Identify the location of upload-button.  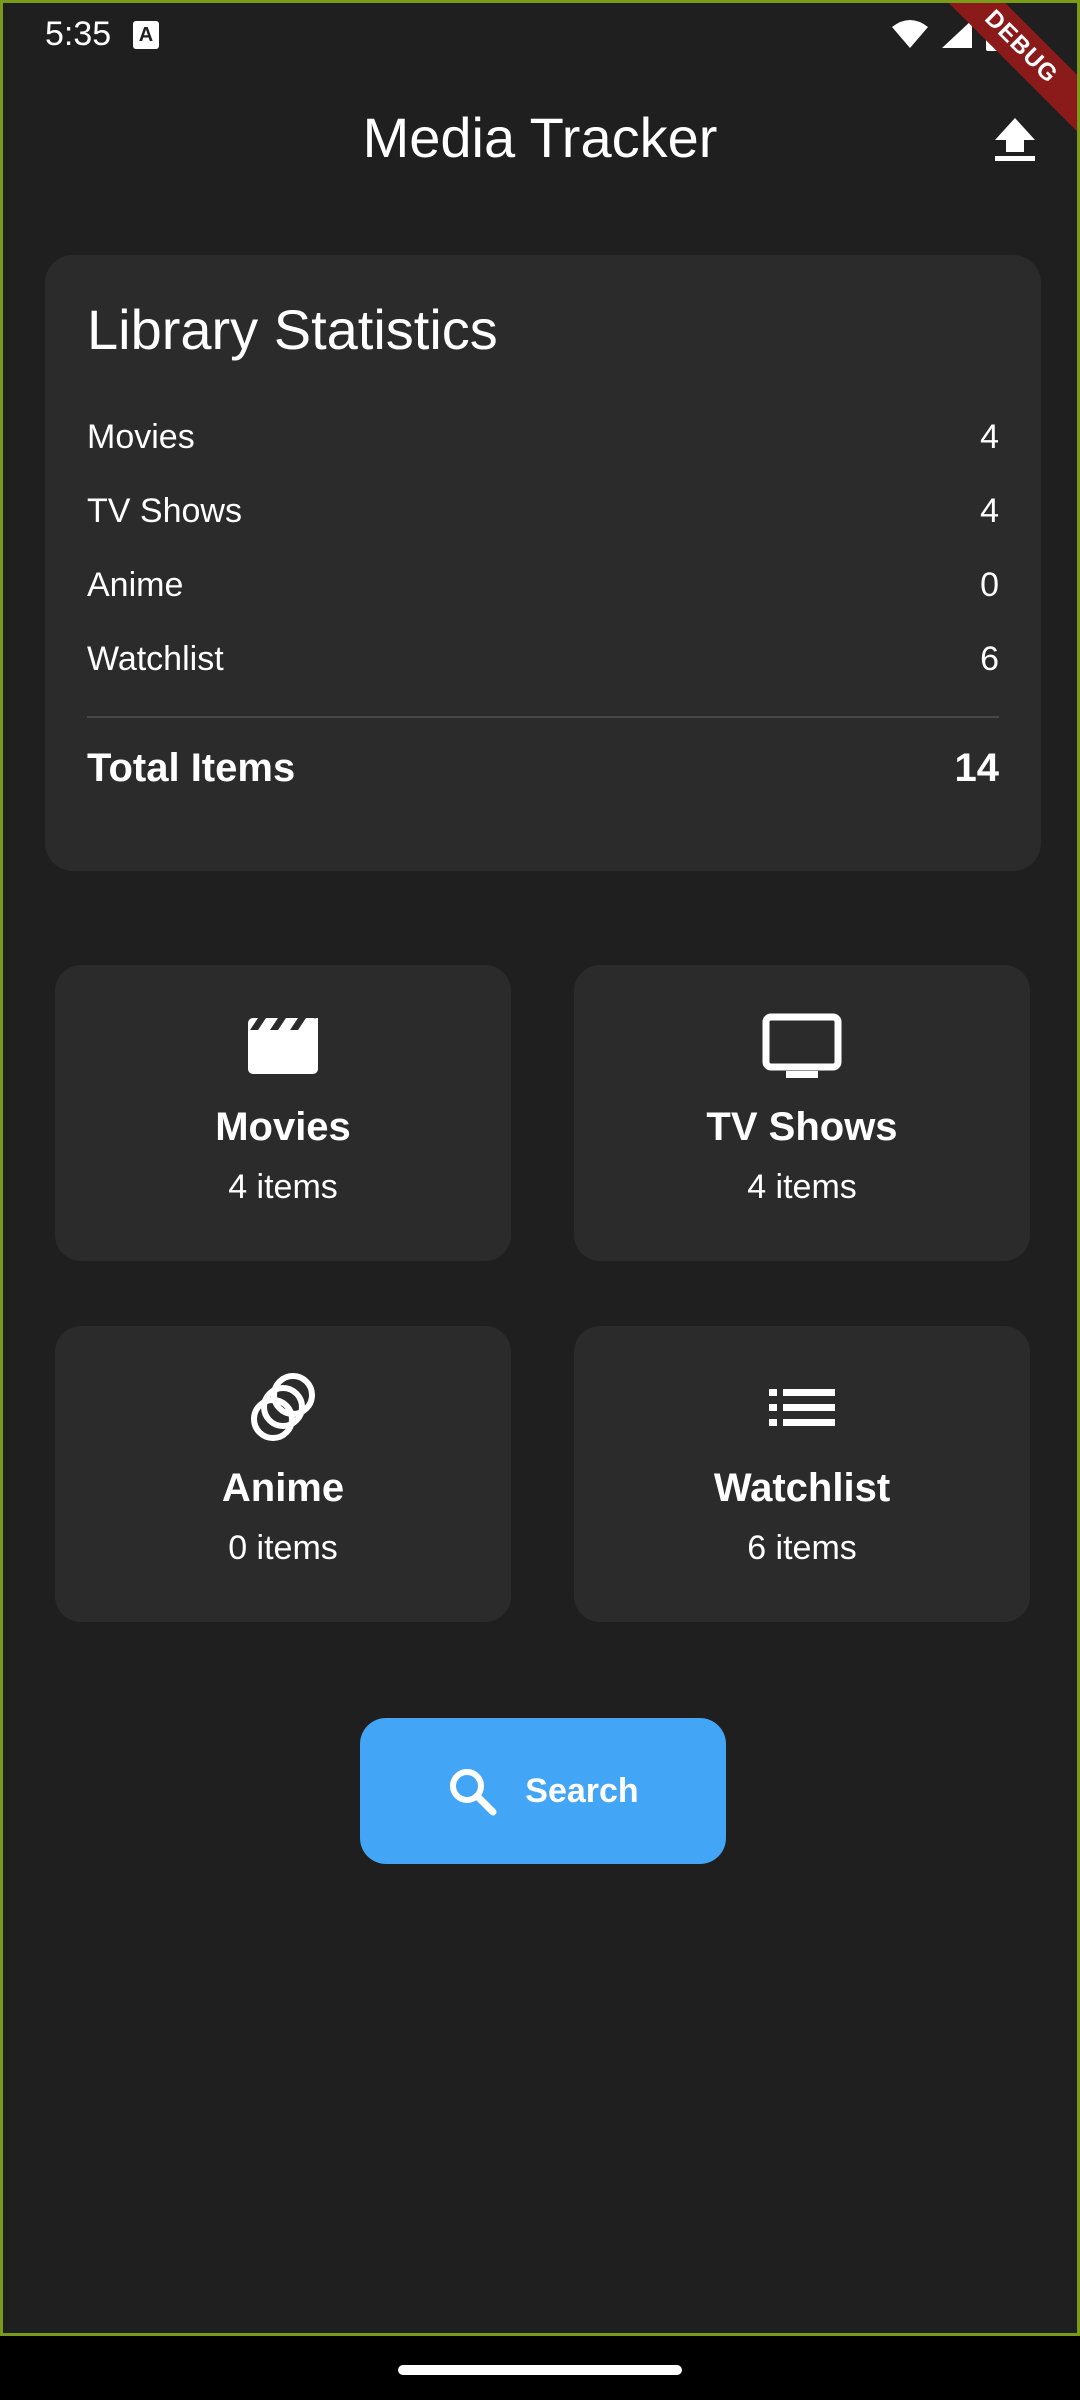
(1015, 139).